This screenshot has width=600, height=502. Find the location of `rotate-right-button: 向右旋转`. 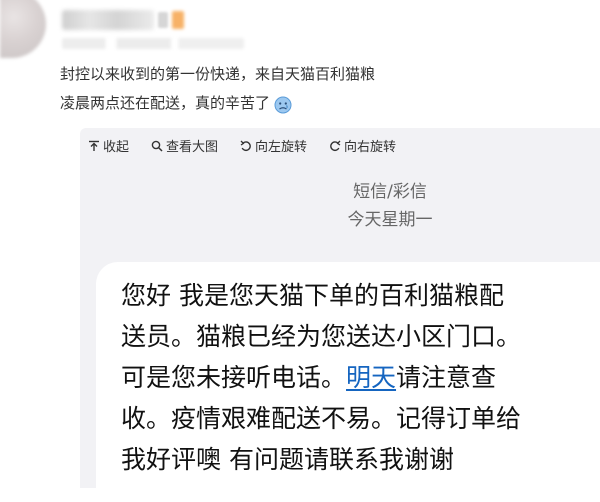

rotate-right-button: 向右旋转 is located at coordinates (362, 145).